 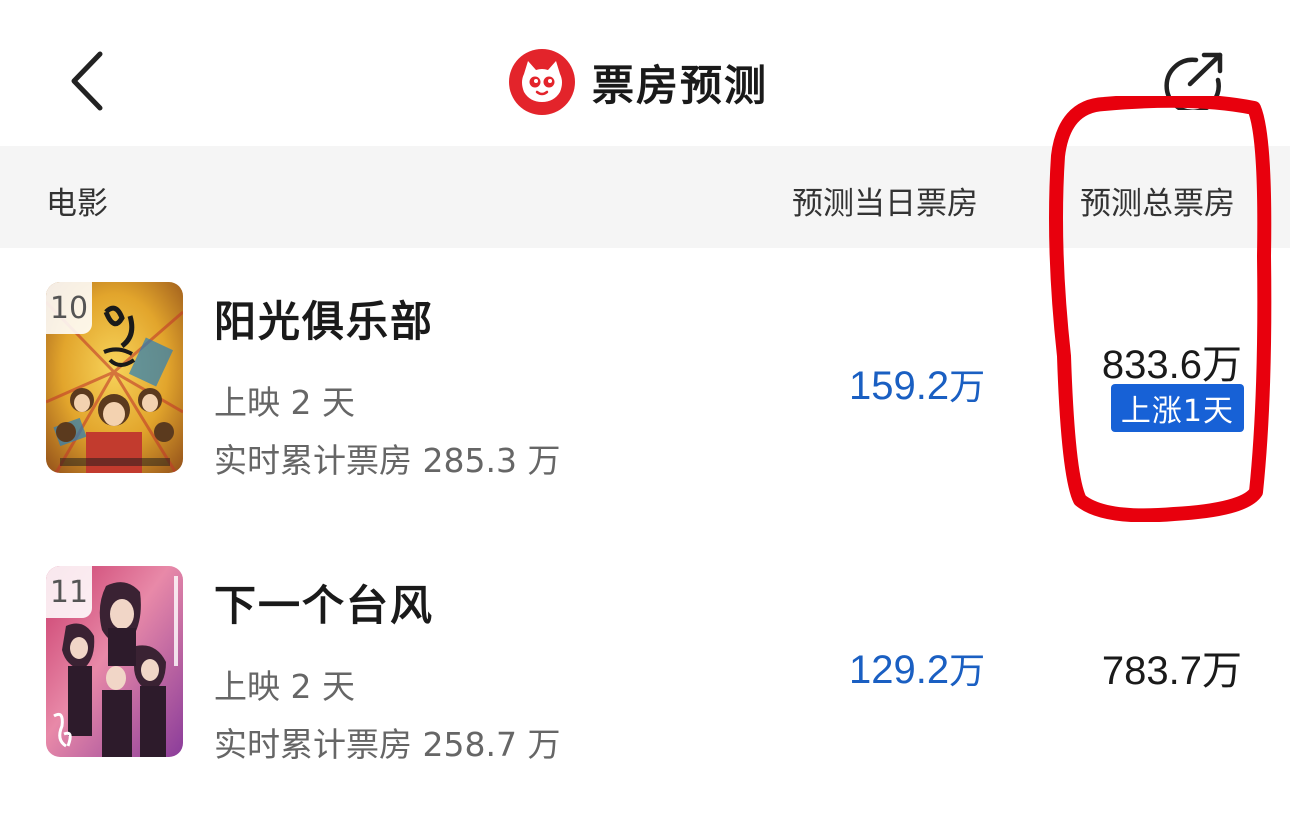 I want to click on share-icon, so click(x=1193, y=83).